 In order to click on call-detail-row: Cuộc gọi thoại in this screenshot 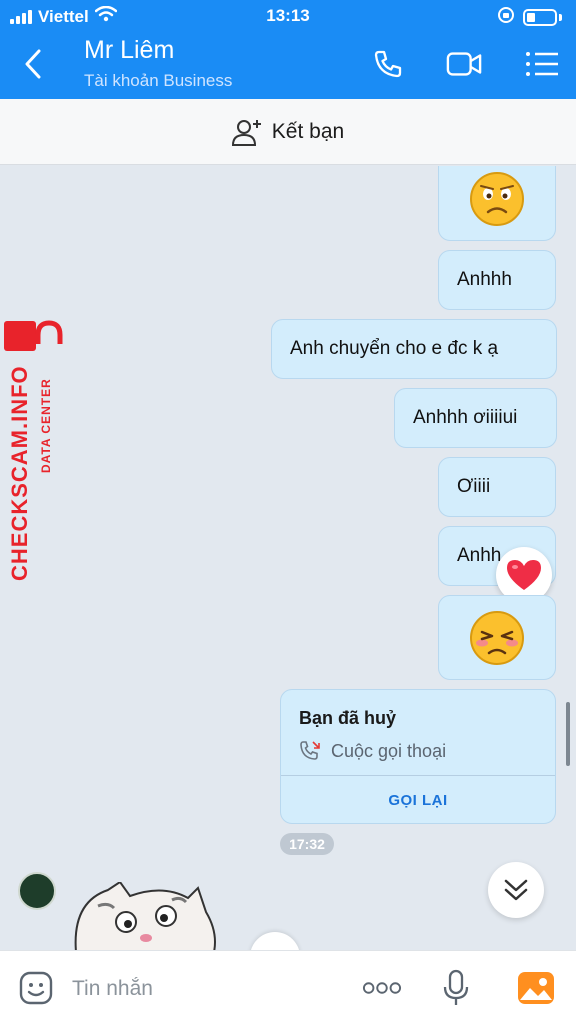, I will do `click(372, 751)`.